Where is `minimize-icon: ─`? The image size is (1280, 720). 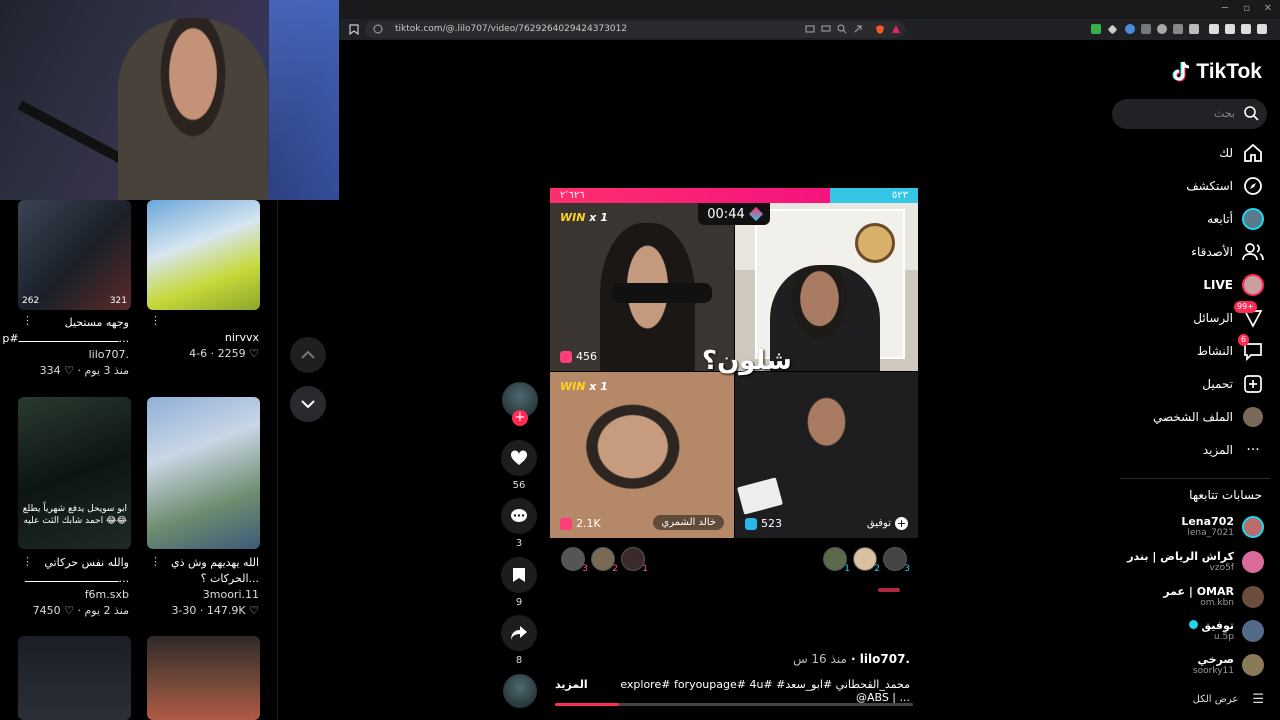 minimize-icon: ─ is located at coordinates (1225, 8).